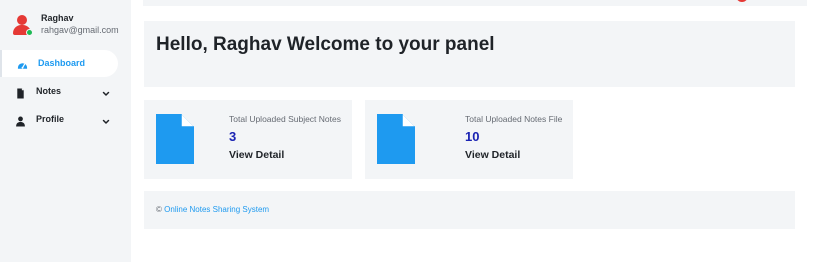  I want to click on sidebar-item-label: Profile, so click(50, 119).